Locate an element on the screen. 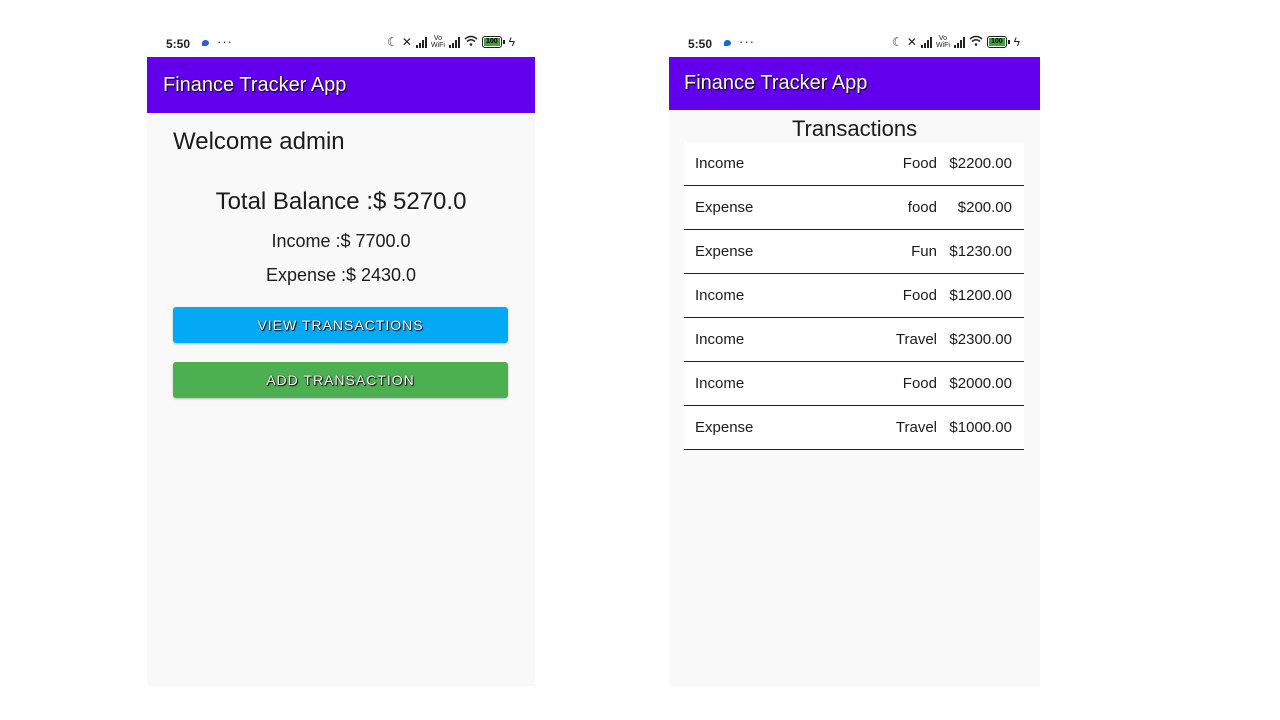 The height and width of the screenshot is (720, 1280). transaction-row: Income Food $2000.00 is located at coordinates (854, 384).